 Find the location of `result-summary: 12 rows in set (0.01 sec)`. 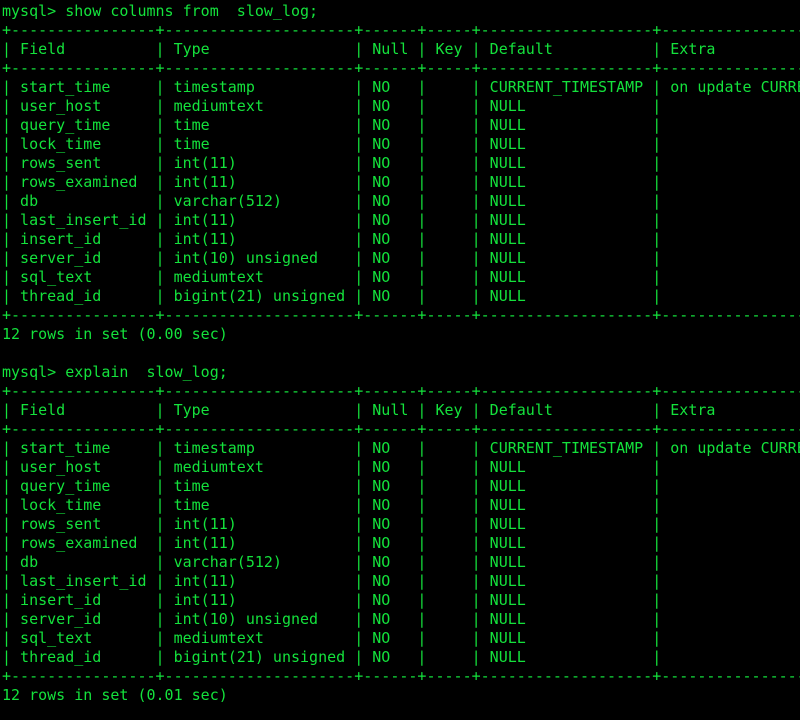

result-summary: 12 rows in set (0.01 sec) is located at coordinates (115, 695).